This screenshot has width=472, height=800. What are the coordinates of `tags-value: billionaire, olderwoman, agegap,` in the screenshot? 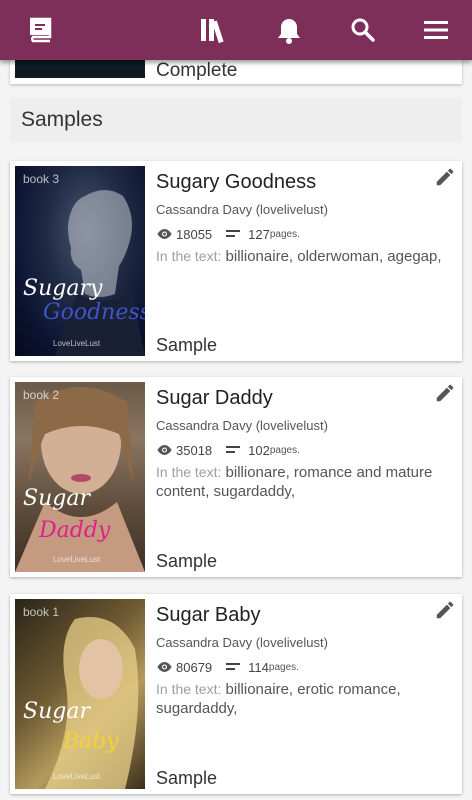 It's located at (333, 256).